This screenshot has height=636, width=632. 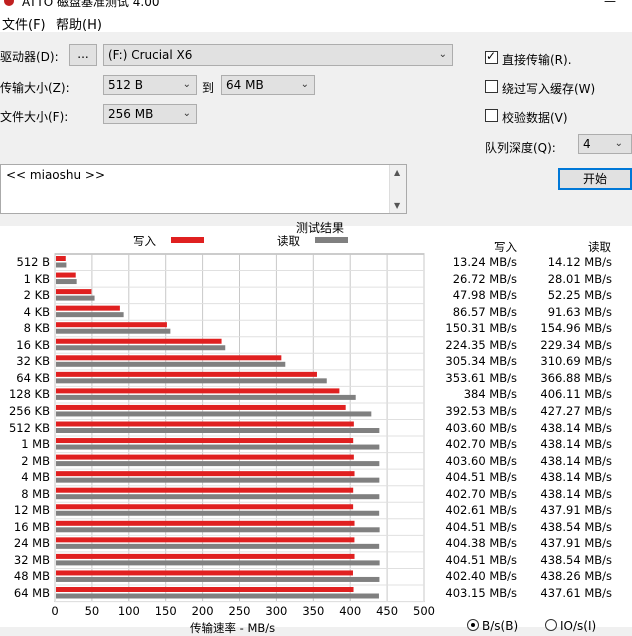 I want to click on write-column-header: 写入, so click(x=505, y=247).